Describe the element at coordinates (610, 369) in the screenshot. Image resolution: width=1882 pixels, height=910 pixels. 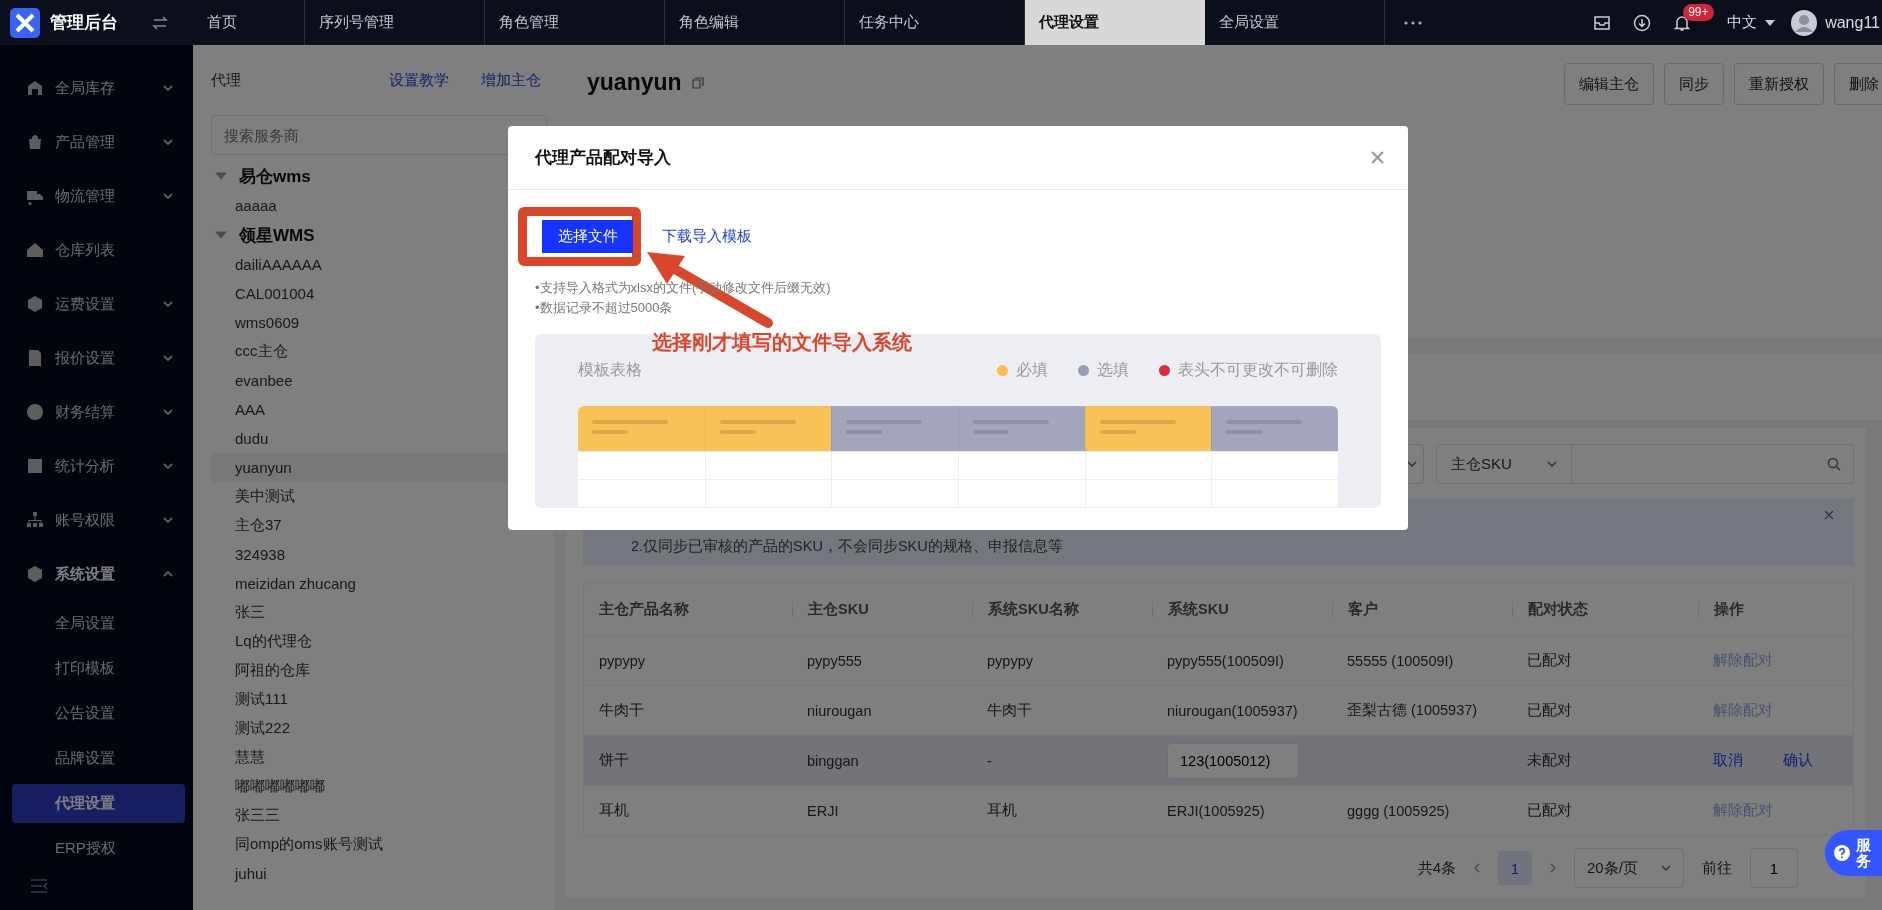
I see `template-title: 模板表格` at that location.